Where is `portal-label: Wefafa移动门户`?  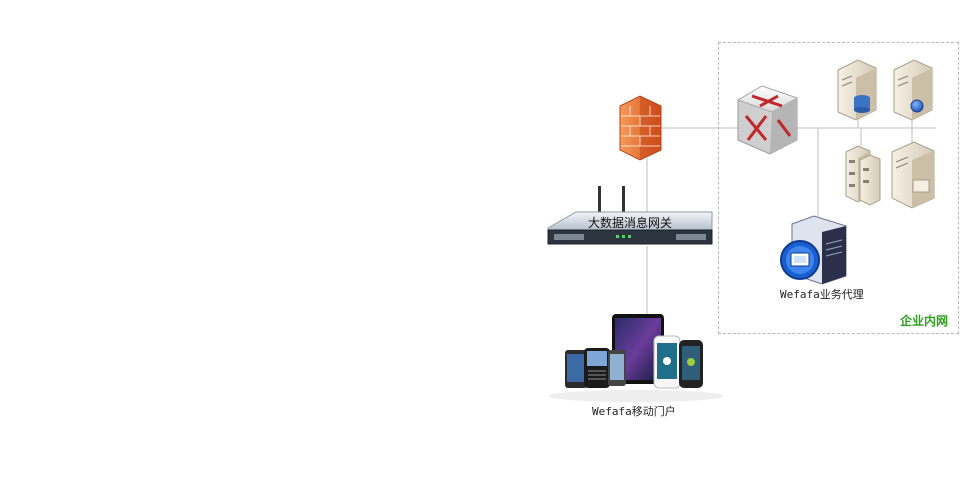 portal-label: Wefafa移动门户 is located at coordinates (634, 411).